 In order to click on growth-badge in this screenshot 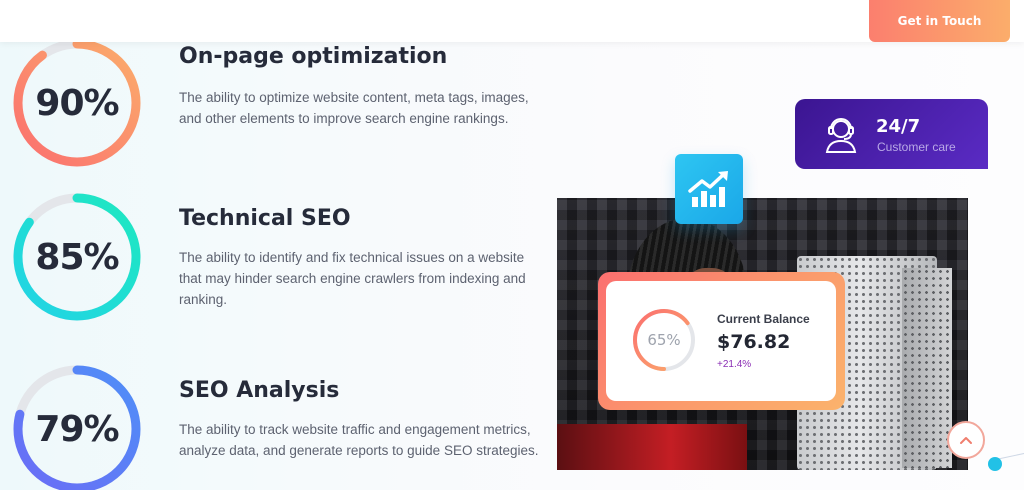, I will do `click(709, 189)`.